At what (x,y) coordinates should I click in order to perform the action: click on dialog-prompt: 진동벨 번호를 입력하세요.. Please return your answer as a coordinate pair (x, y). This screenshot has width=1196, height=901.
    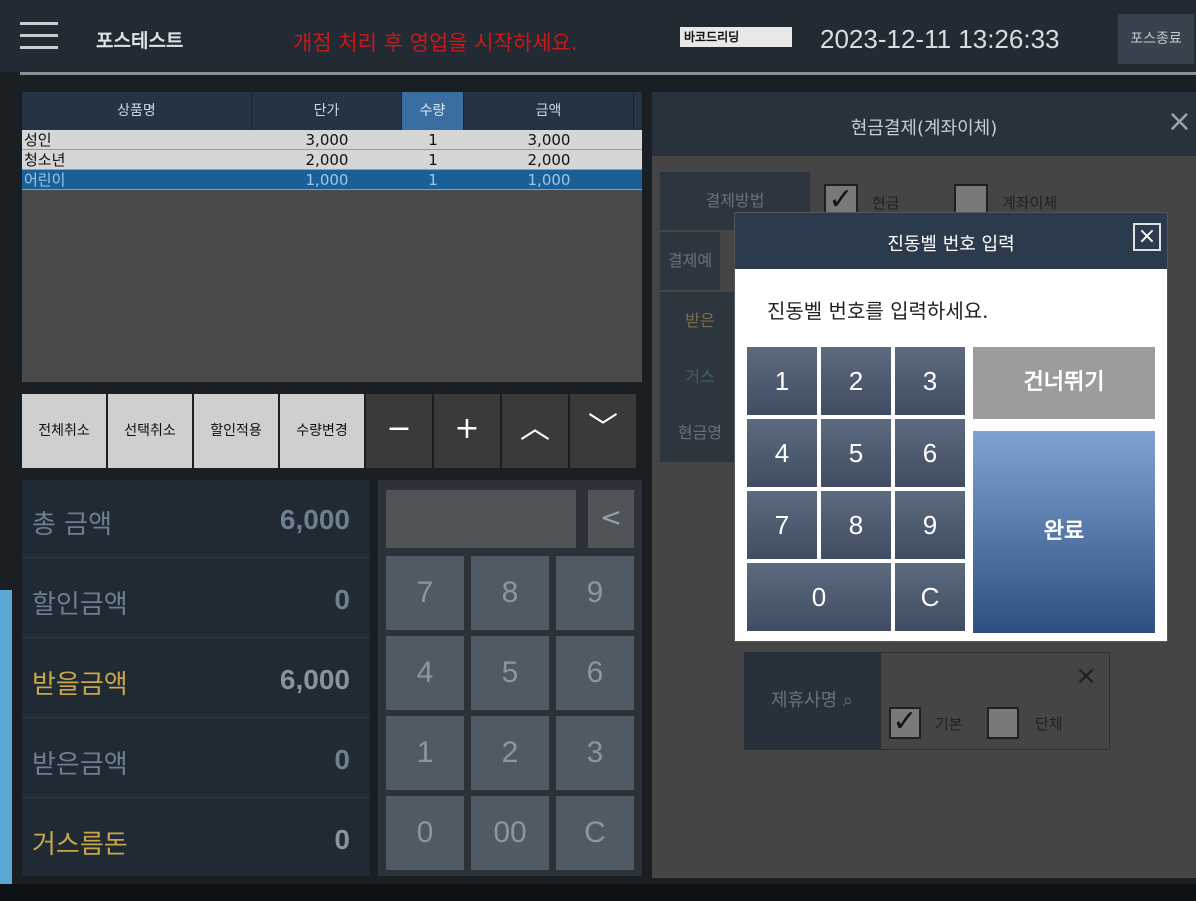
    Looking at the image, I should click on (878, 311).